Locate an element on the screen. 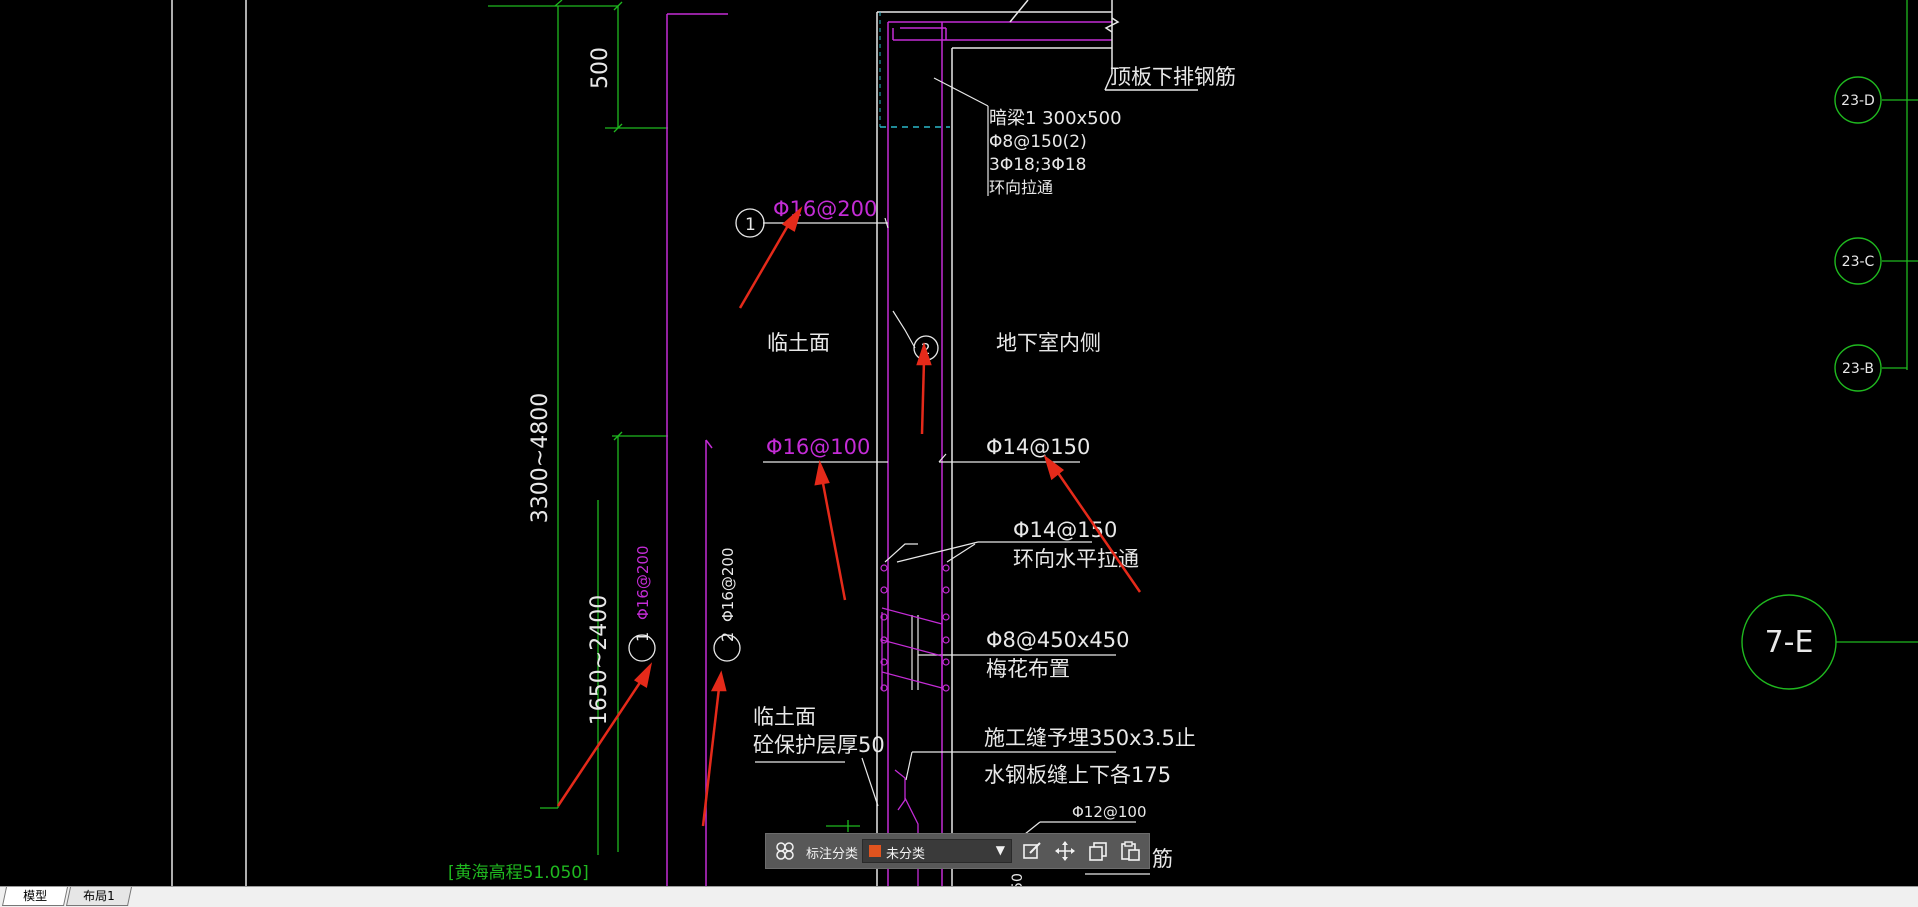  construction-joint-line-2: 水钢板缝上下各175 is located at coordinates (1077, 775).